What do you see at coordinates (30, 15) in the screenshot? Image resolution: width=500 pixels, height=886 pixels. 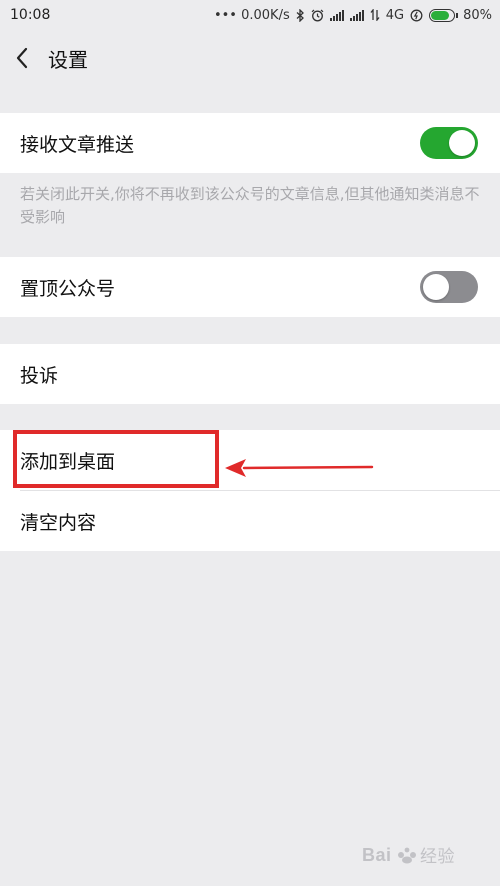 I see `status-time: 10:08` at bounding box center [30, 15].